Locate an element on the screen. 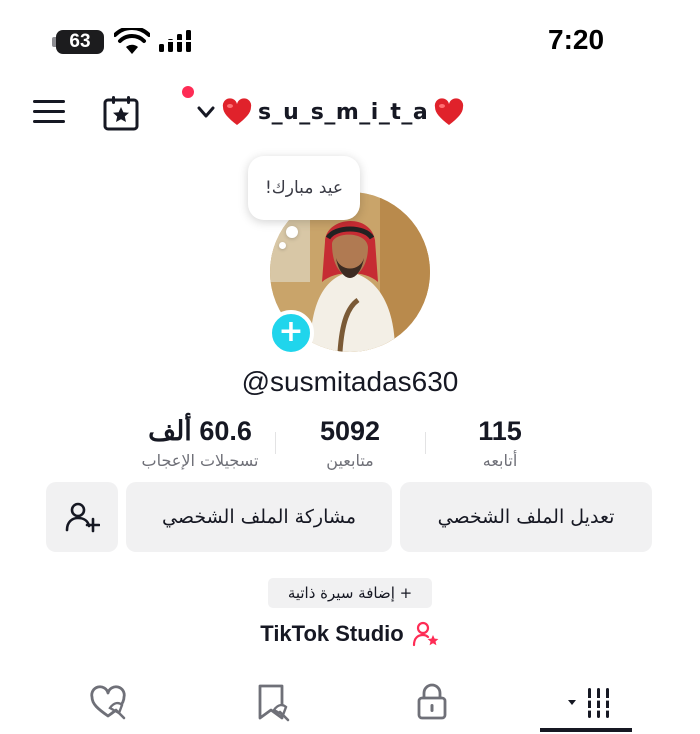 This screenshot has width=700, height=734. tab-videos is located at coordinates (592, 702).